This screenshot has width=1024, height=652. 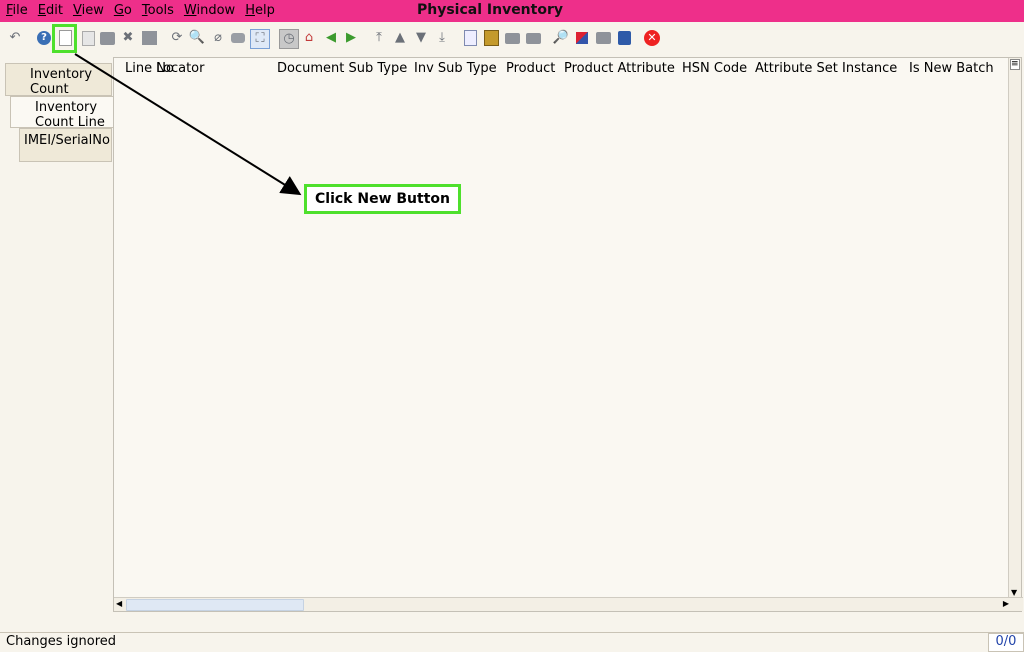 What do you see at coordinates (603, 38) in the screenshot?
I see `requests-icon` at bounding box center [603, 38].